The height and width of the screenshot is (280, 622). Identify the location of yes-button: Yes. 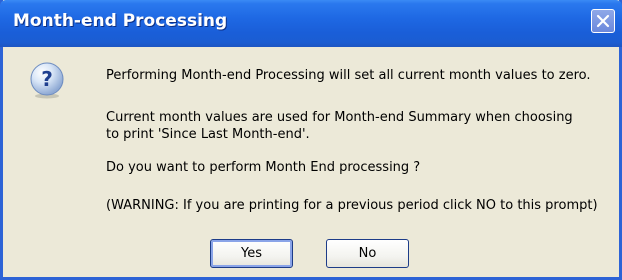
(251, 253).